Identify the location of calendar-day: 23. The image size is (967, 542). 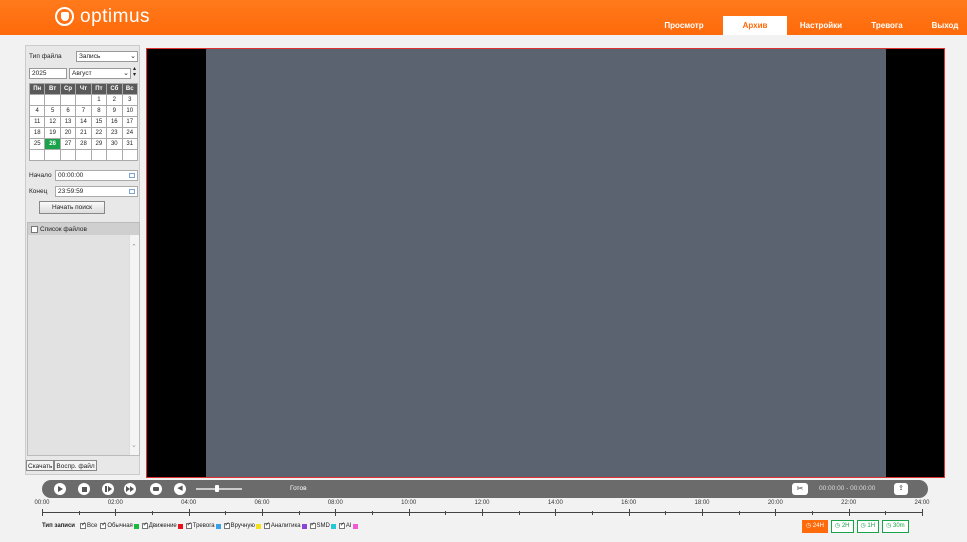
(114, 133).